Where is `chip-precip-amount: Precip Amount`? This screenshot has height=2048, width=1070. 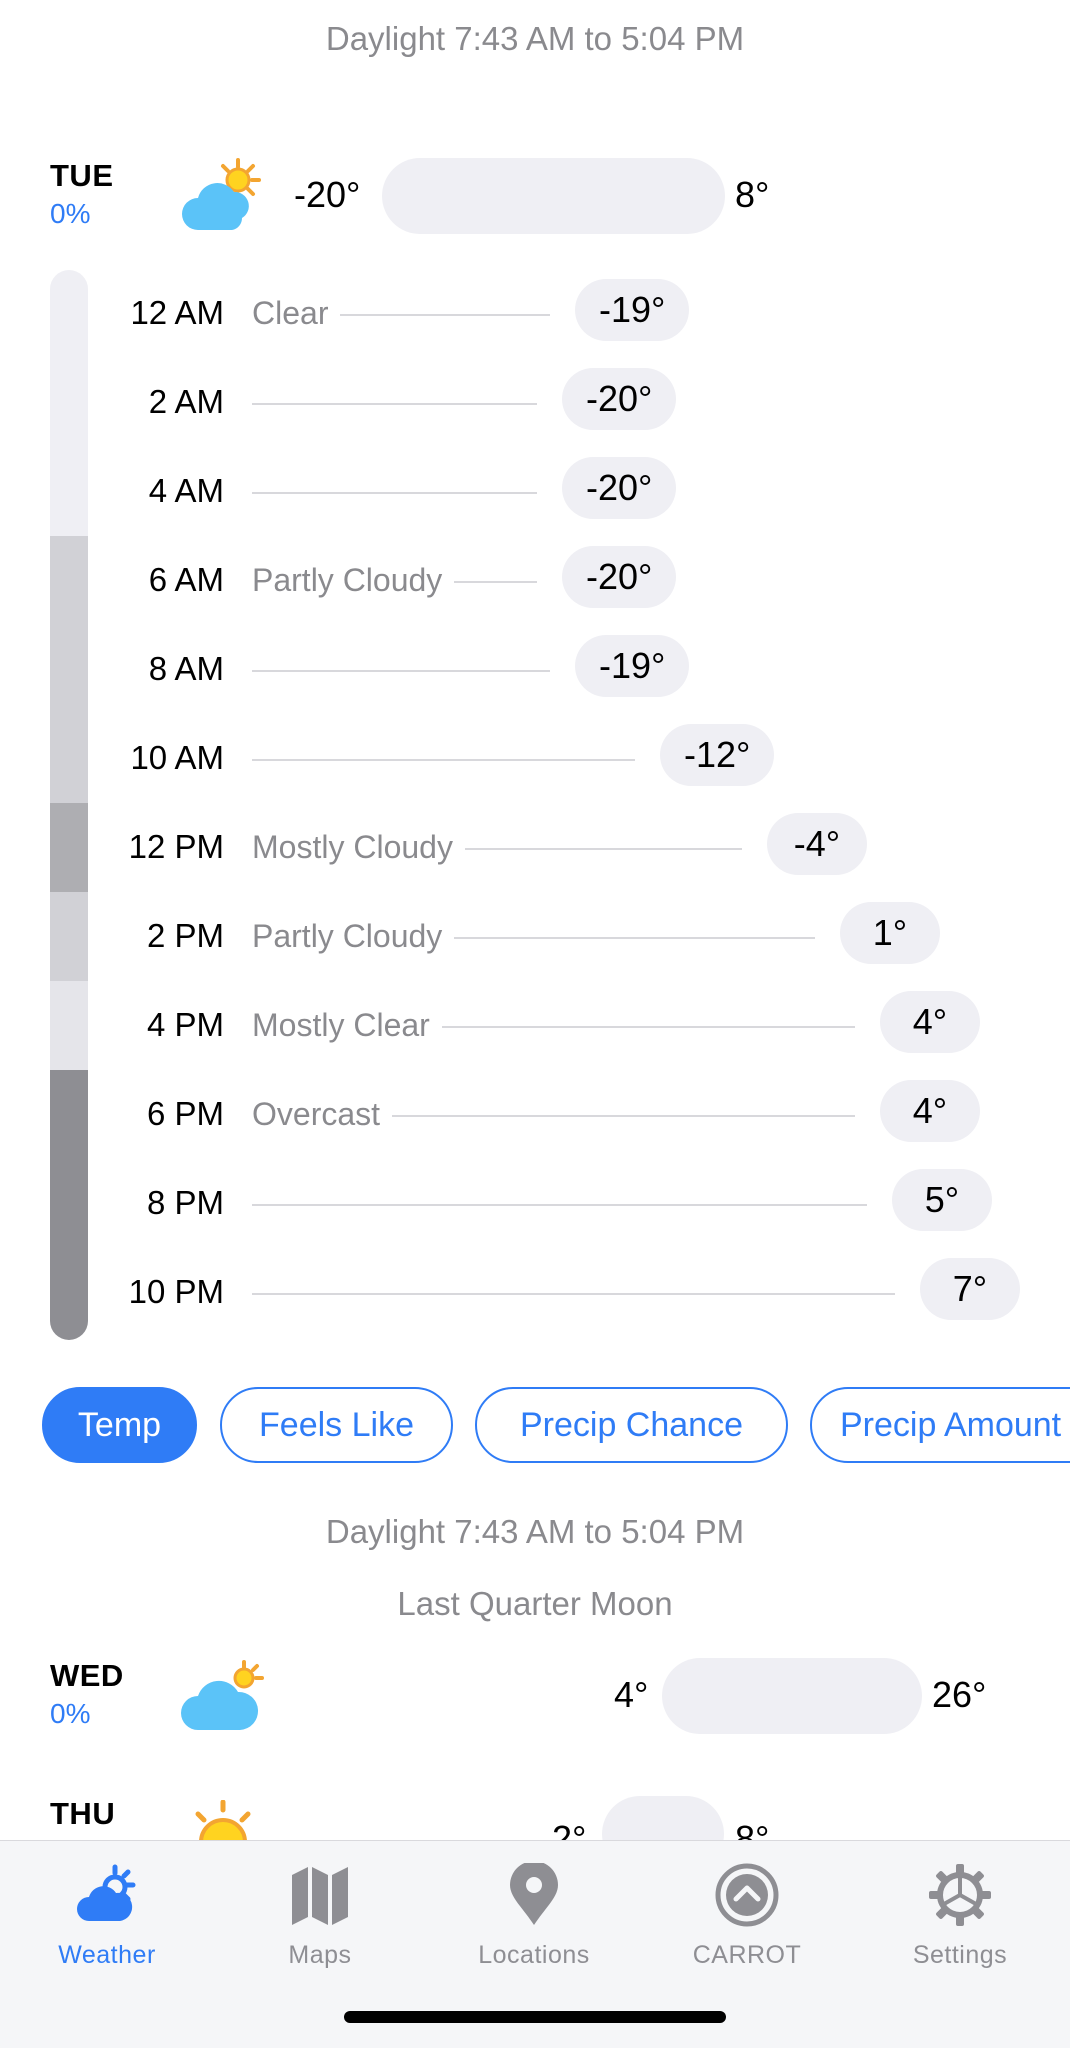 chip-precip-amount: Precip Amount is located at coordinates (940, 1425).